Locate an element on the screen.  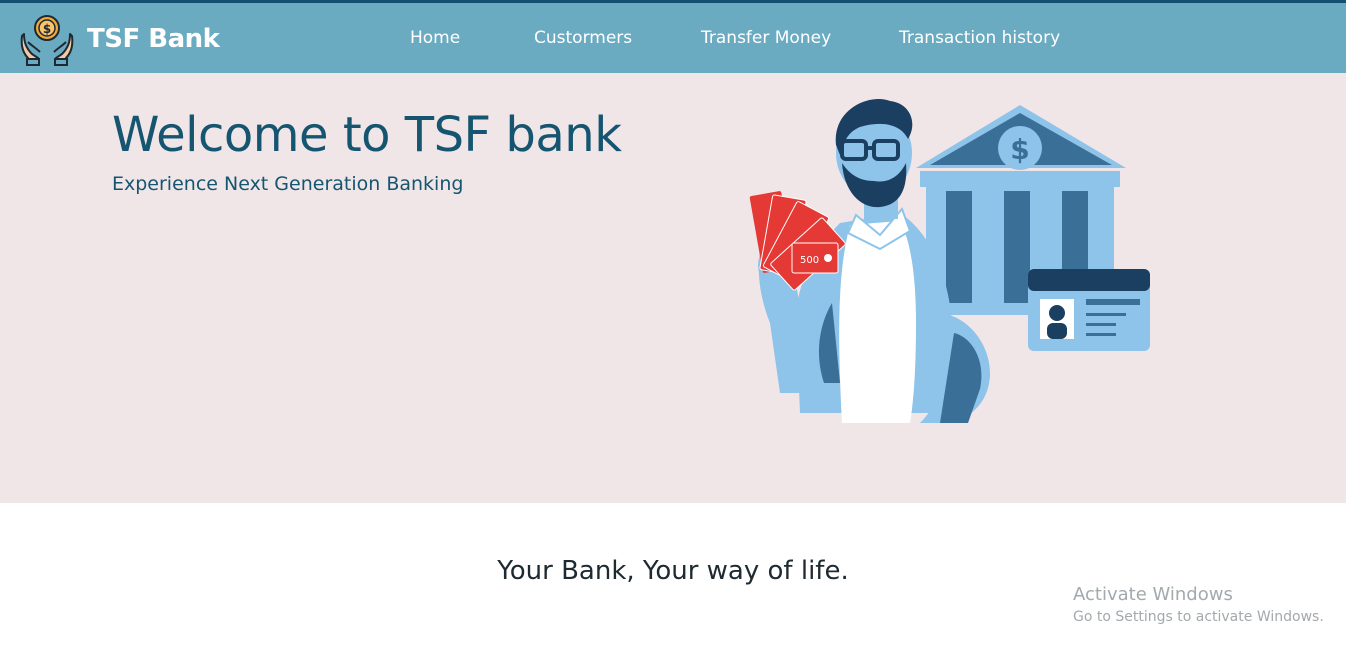
watermark-subtitle: Go to Settings to activate Windows. is located at coordinates (1198, 617).